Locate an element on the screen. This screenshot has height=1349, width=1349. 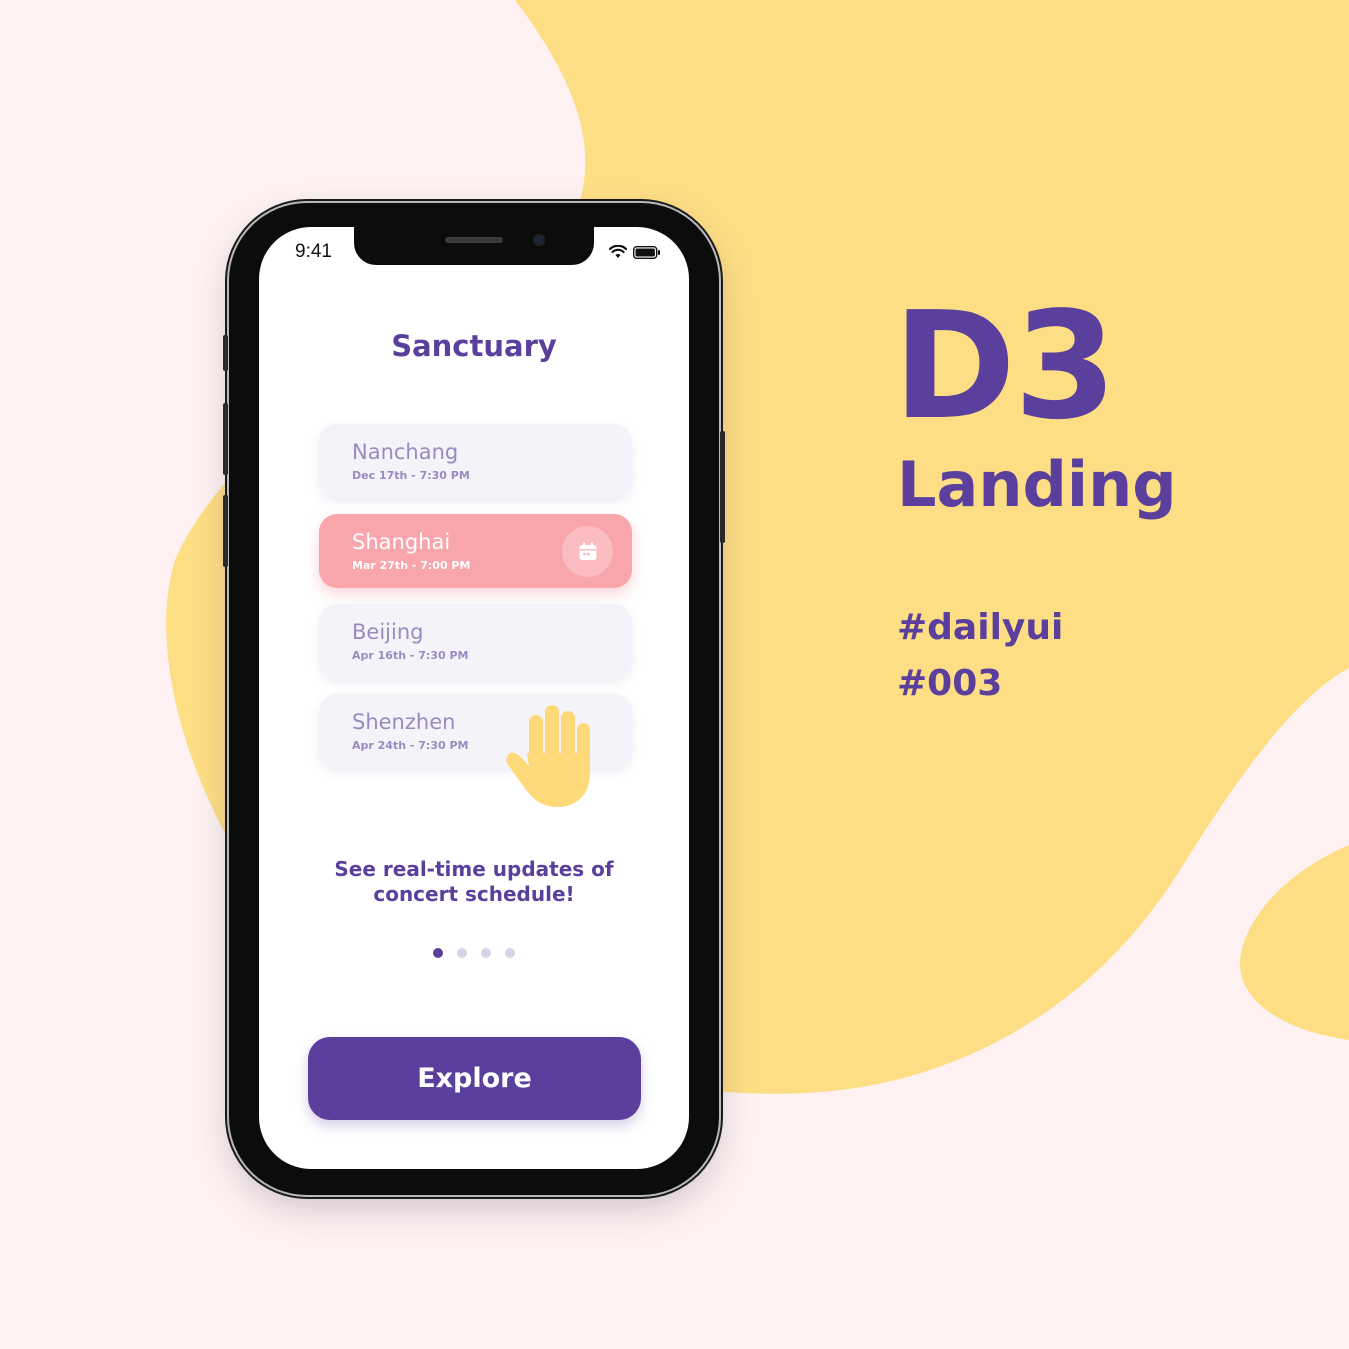
concert-city: Beijing is located at coordinates (388, 632).